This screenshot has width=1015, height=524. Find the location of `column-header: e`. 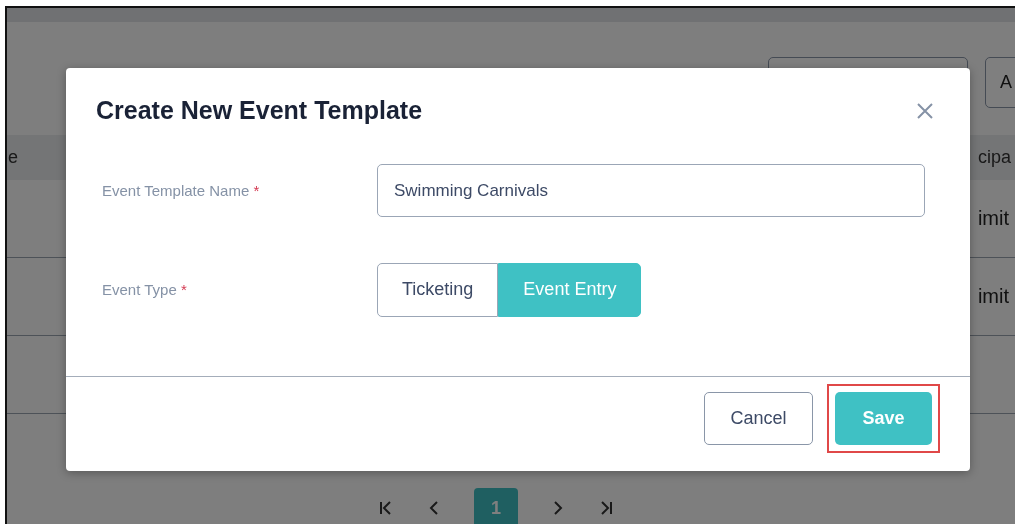

column-header: e is located at coordinates (13, 157).